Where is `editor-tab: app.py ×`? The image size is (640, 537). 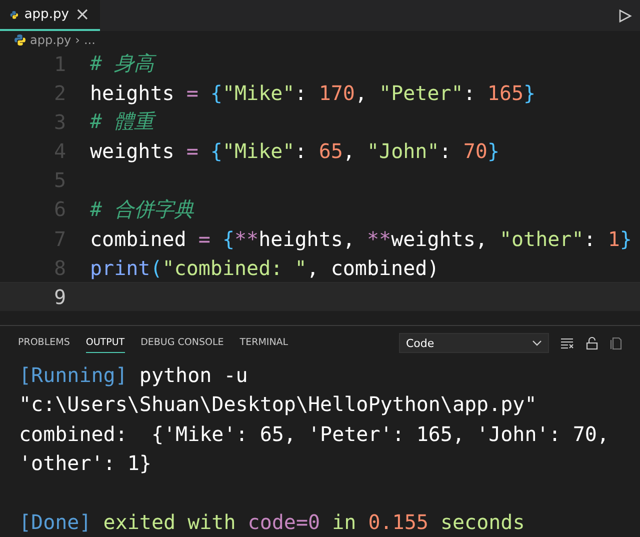 editor-tab: app.py × is located at coordinates (50, 16).